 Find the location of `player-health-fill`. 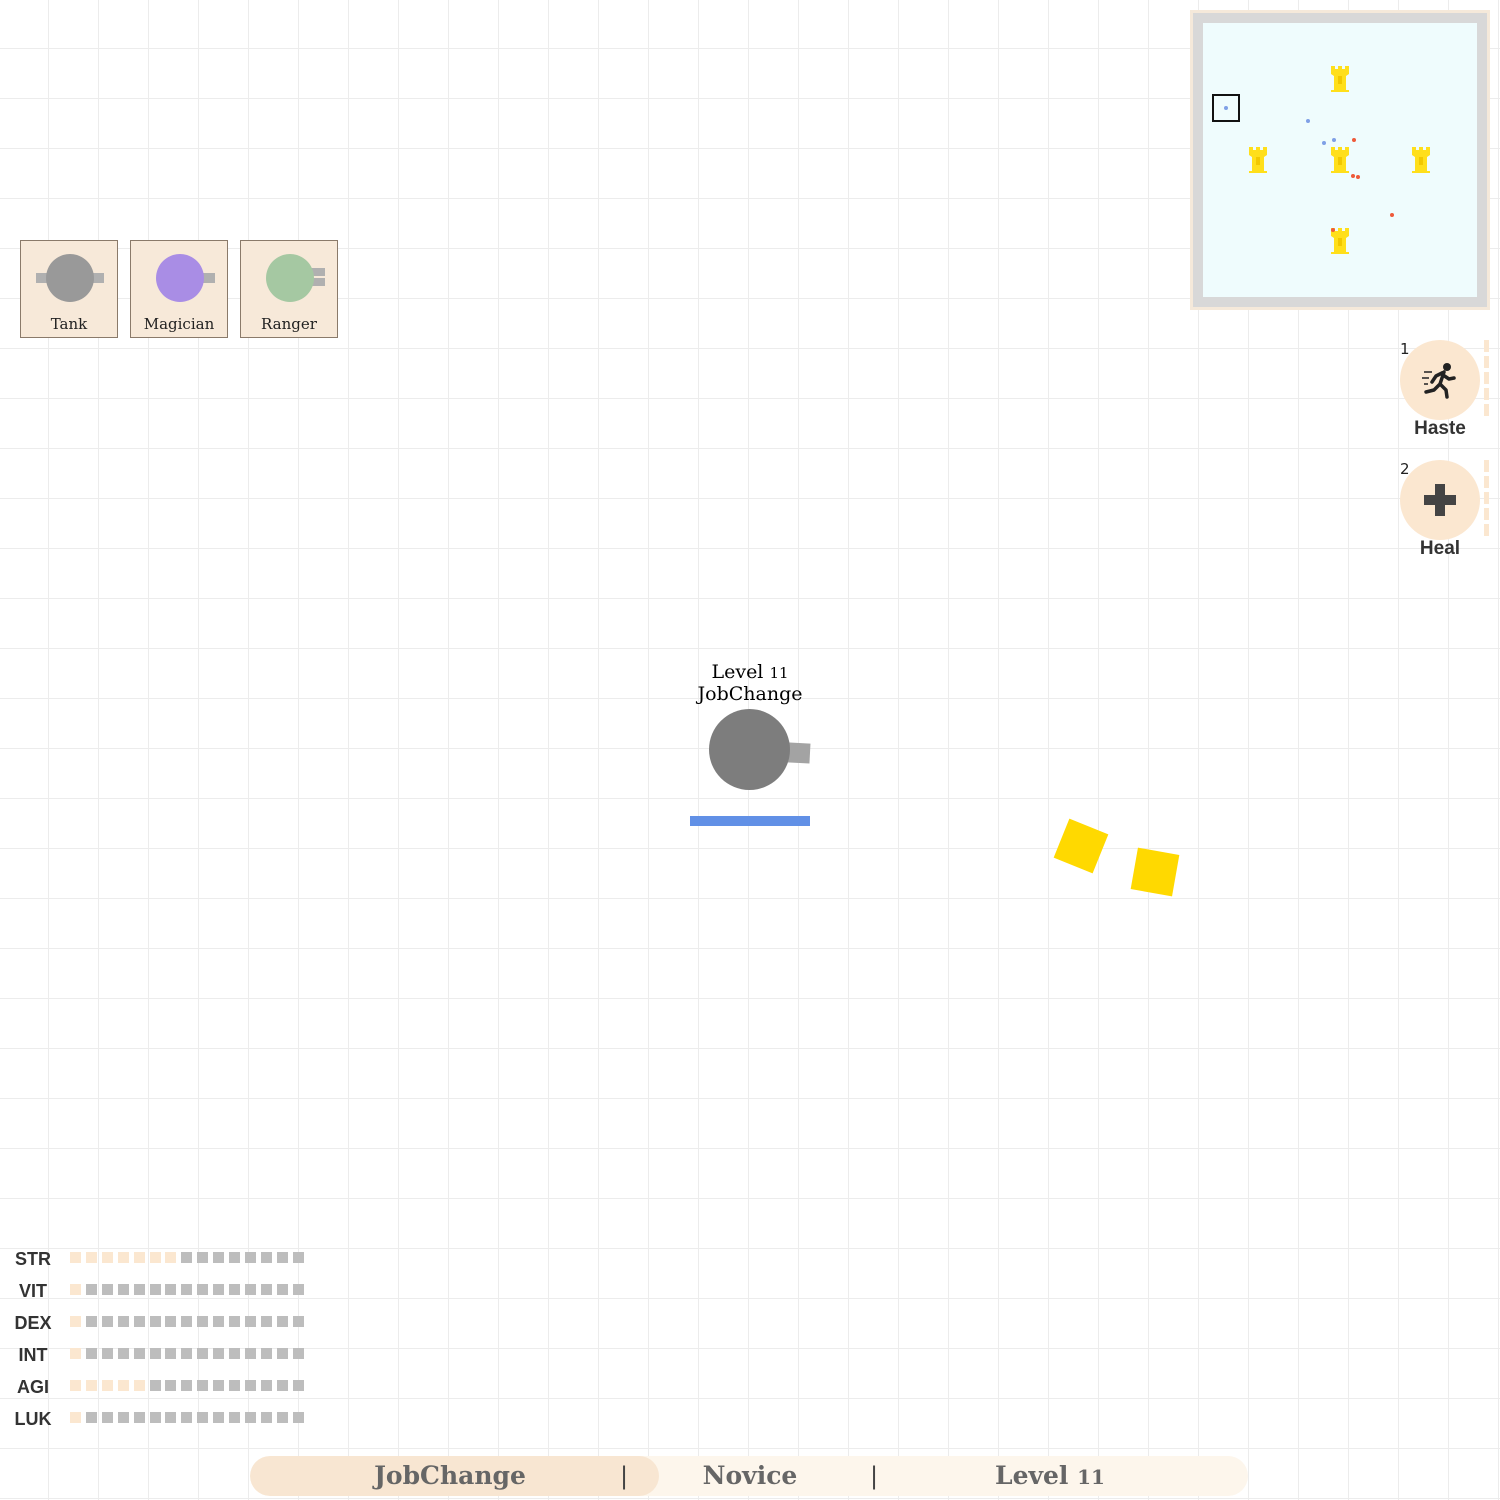

player-health-fill is located at coordinates (750, 821).